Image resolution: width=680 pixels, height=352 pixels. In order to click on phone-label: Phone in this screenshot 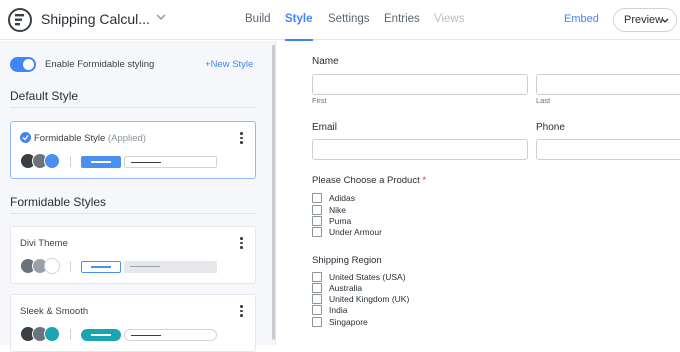, I will do `click(550, 127)`.